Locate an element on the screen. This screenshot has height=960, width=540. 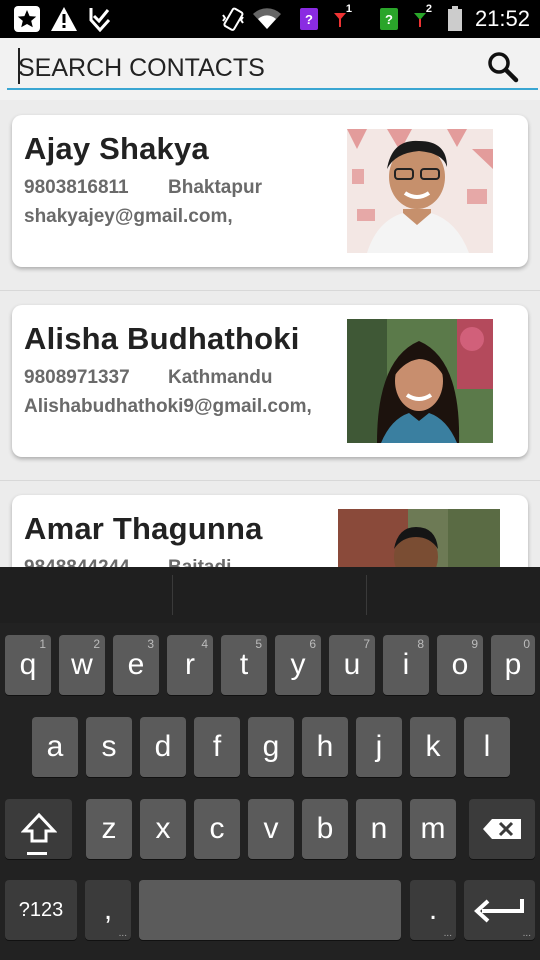
key-label: r is located at coordinates (190, 664).